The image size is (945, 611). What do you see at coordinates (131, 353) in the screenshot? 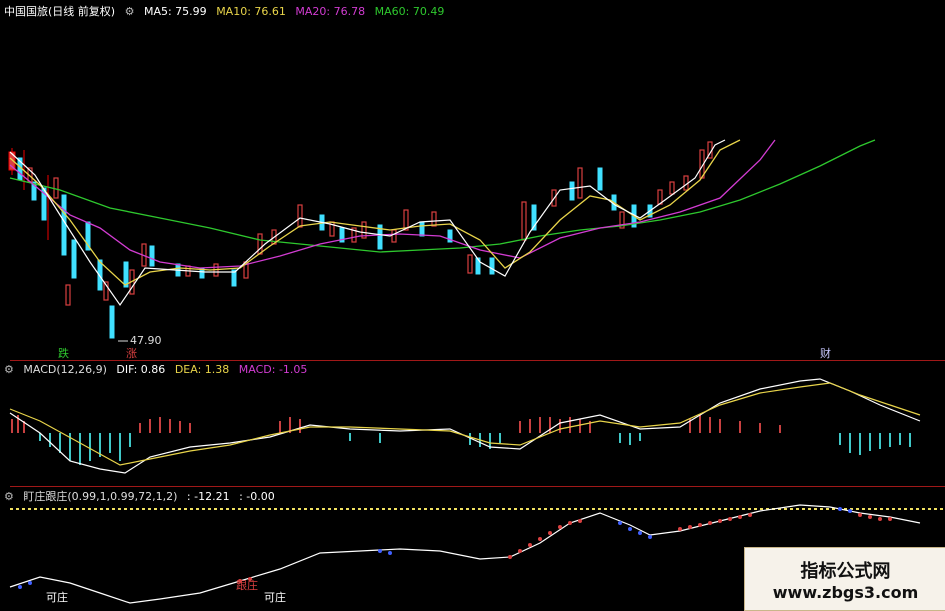
I see `mark-zhang: 涨` at bounding box center [131, 353].